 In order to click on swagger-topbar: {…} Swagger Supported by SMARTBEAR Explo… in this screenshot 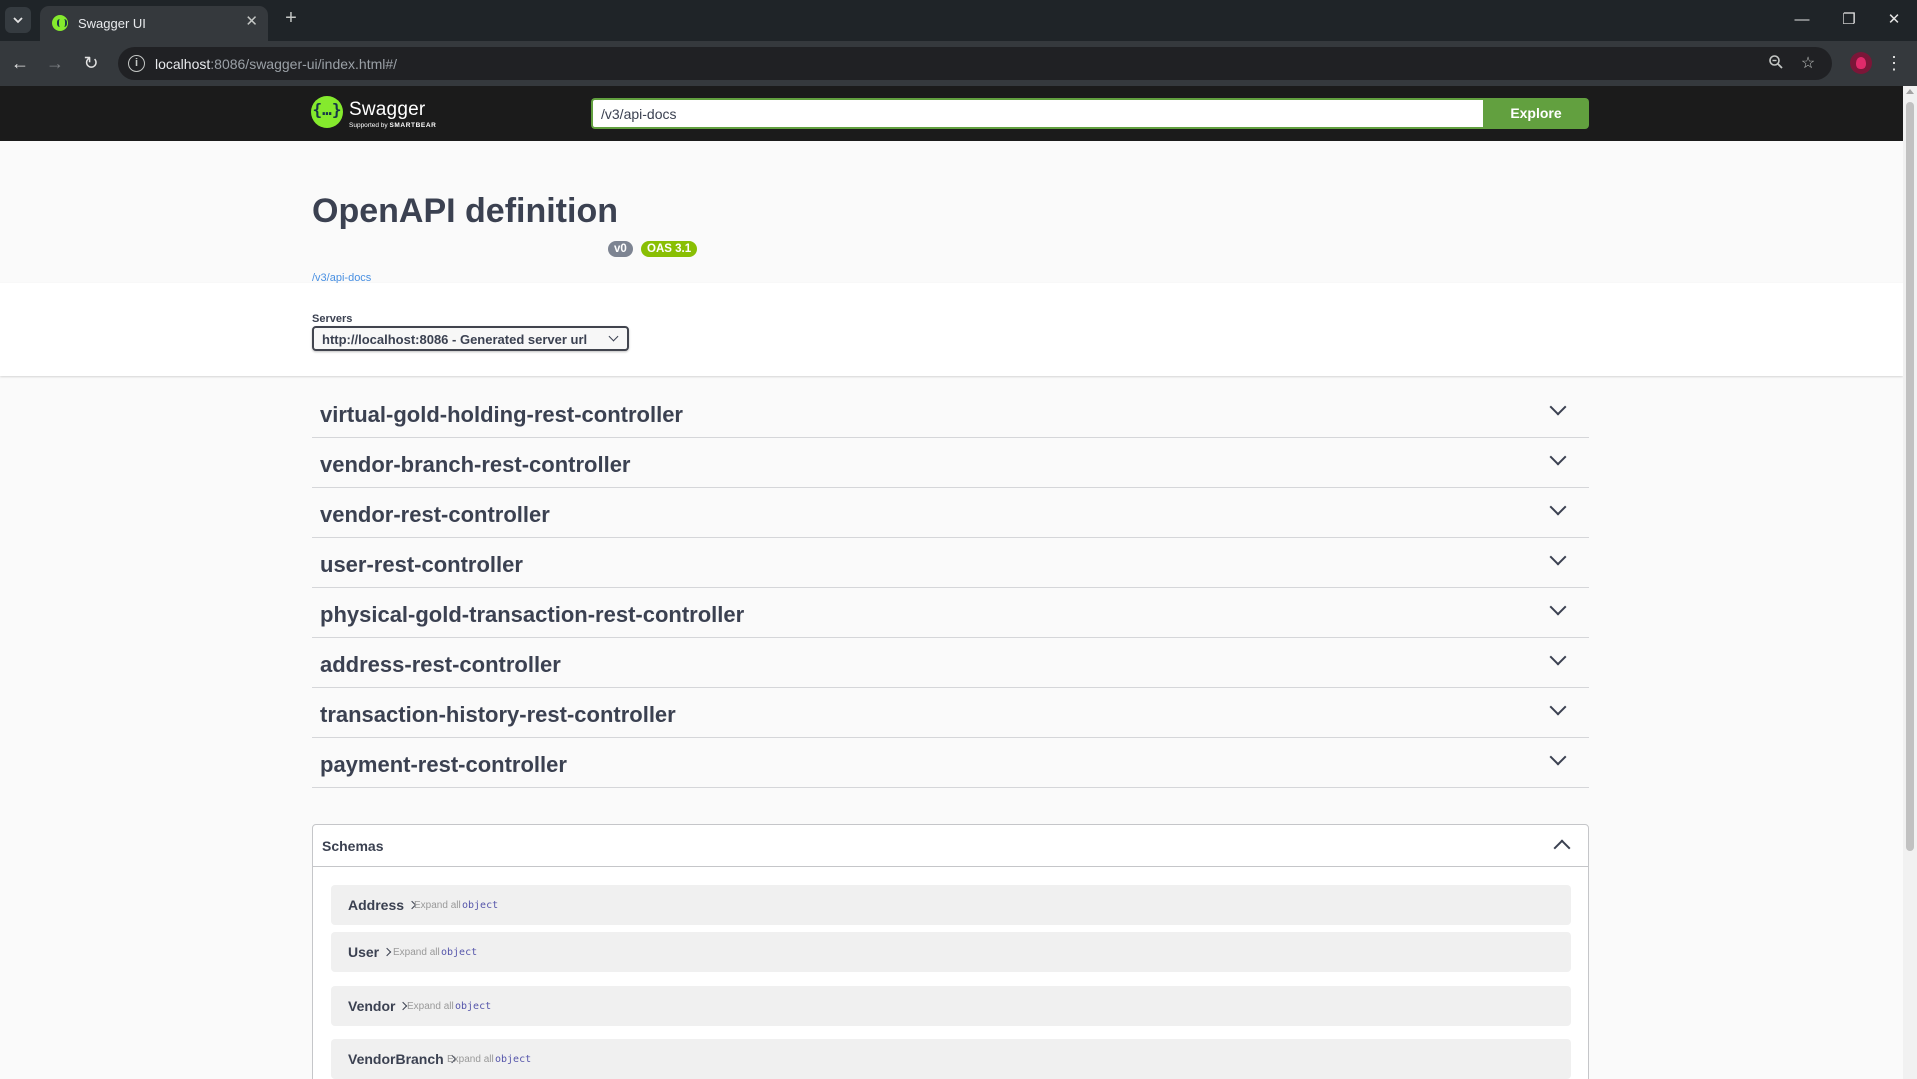, I will do `click(951, 113)`.